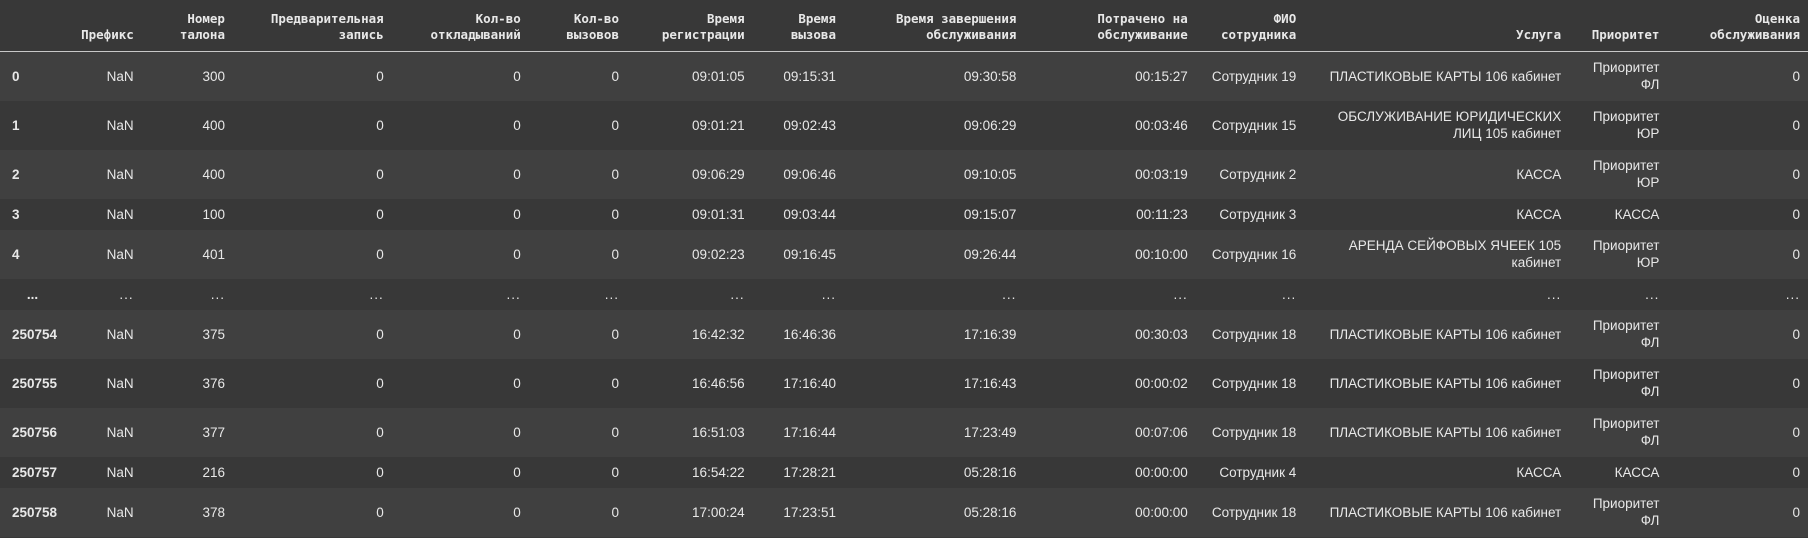 The image size is (1808, 538). What do you see at coordinates (16, 254) in the screenshot?
I see `row-index: 4` at bounding box center [16, 254].